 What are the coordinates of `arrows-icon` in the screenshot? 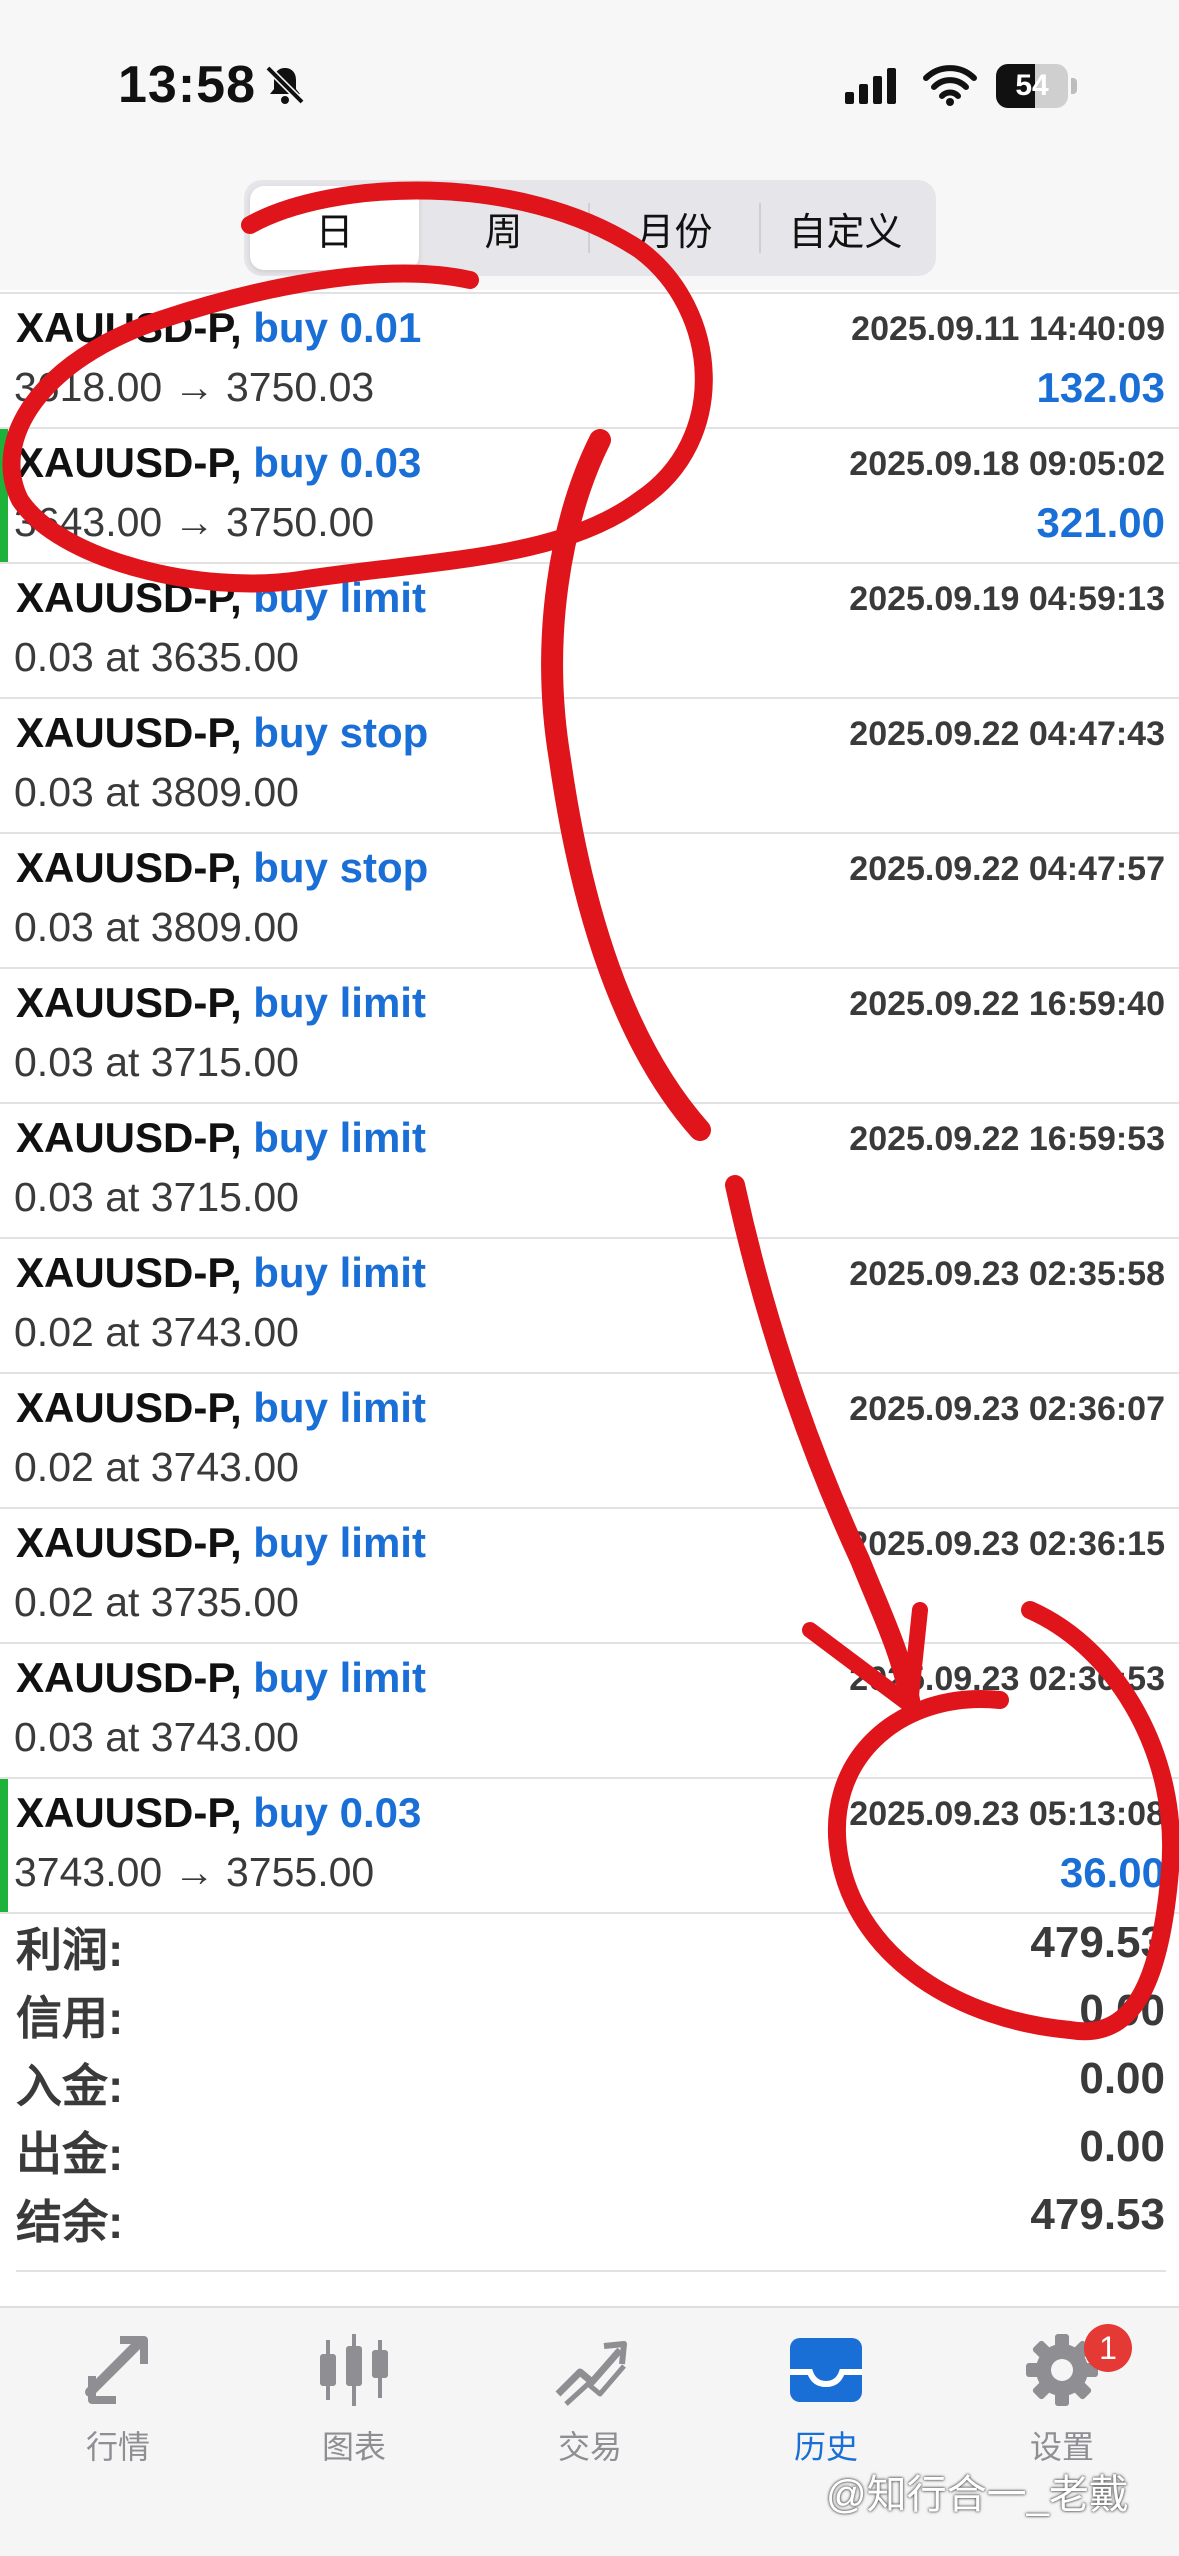 It's located at (116, 2370).